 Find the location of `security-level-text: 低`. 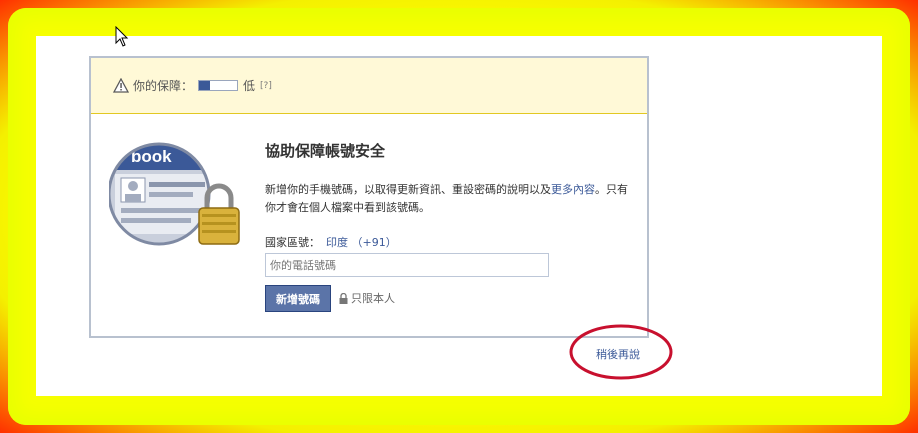

security-level-text: 低 is located at coordinates (249, 86).